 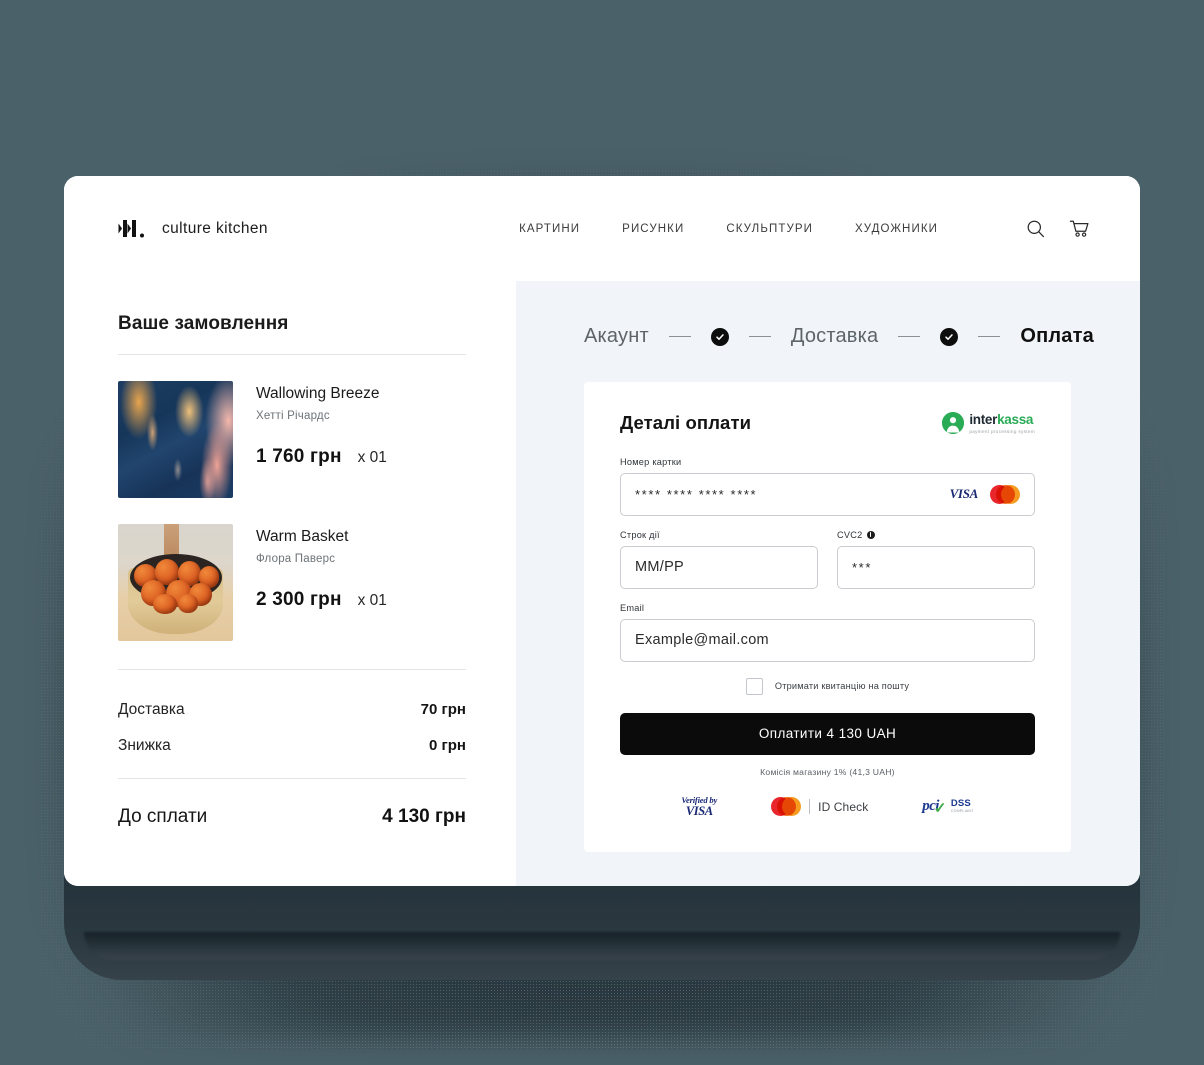 I want to click on total-label: Знижка, so click(x=144, y=745).